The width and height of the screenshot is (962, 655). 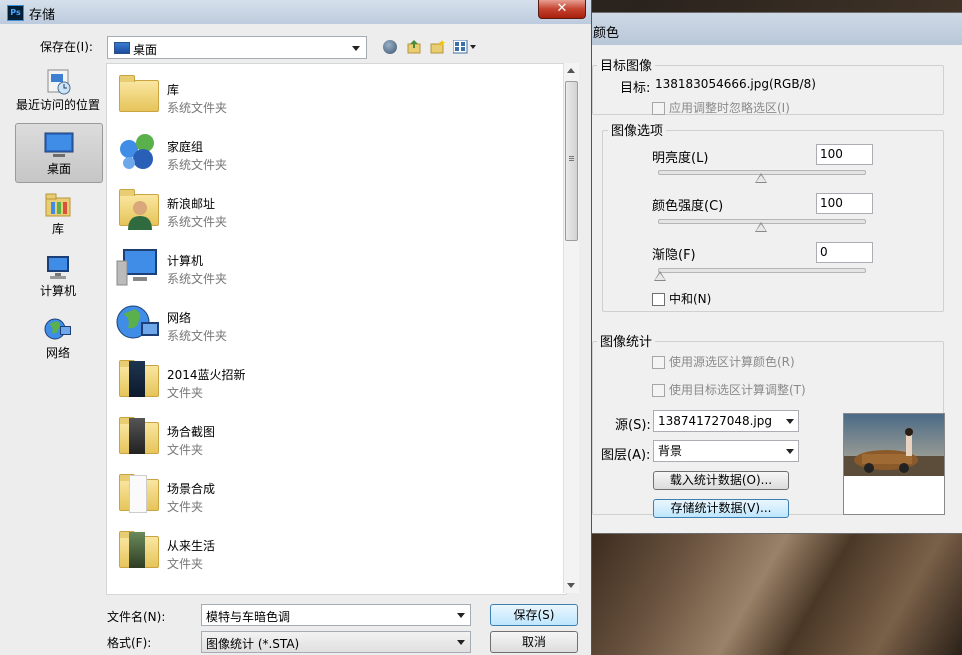 I want to click on close-icon: ✕, so click(x=562, y=8).